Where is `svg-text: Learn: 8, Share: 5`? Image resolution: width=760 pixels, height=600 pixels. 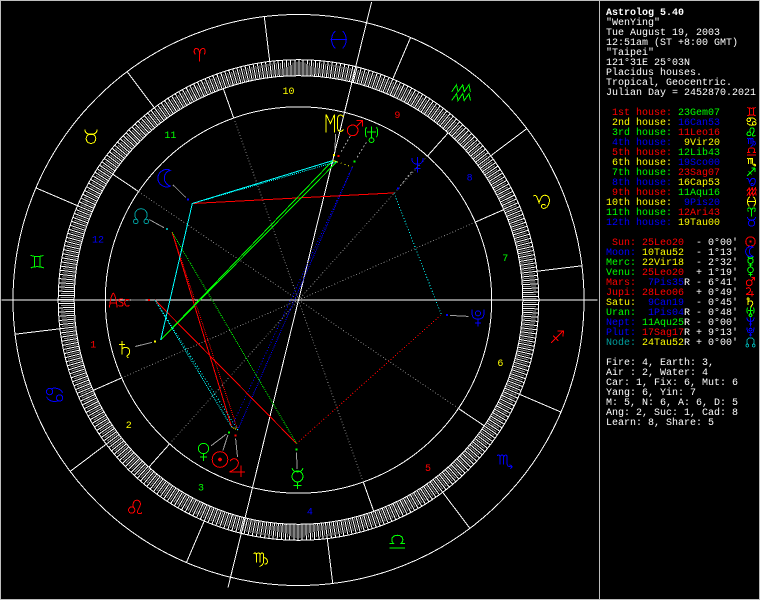 svg-text: Learn: 8, Share: 5 is located at coordinates (660, 423).